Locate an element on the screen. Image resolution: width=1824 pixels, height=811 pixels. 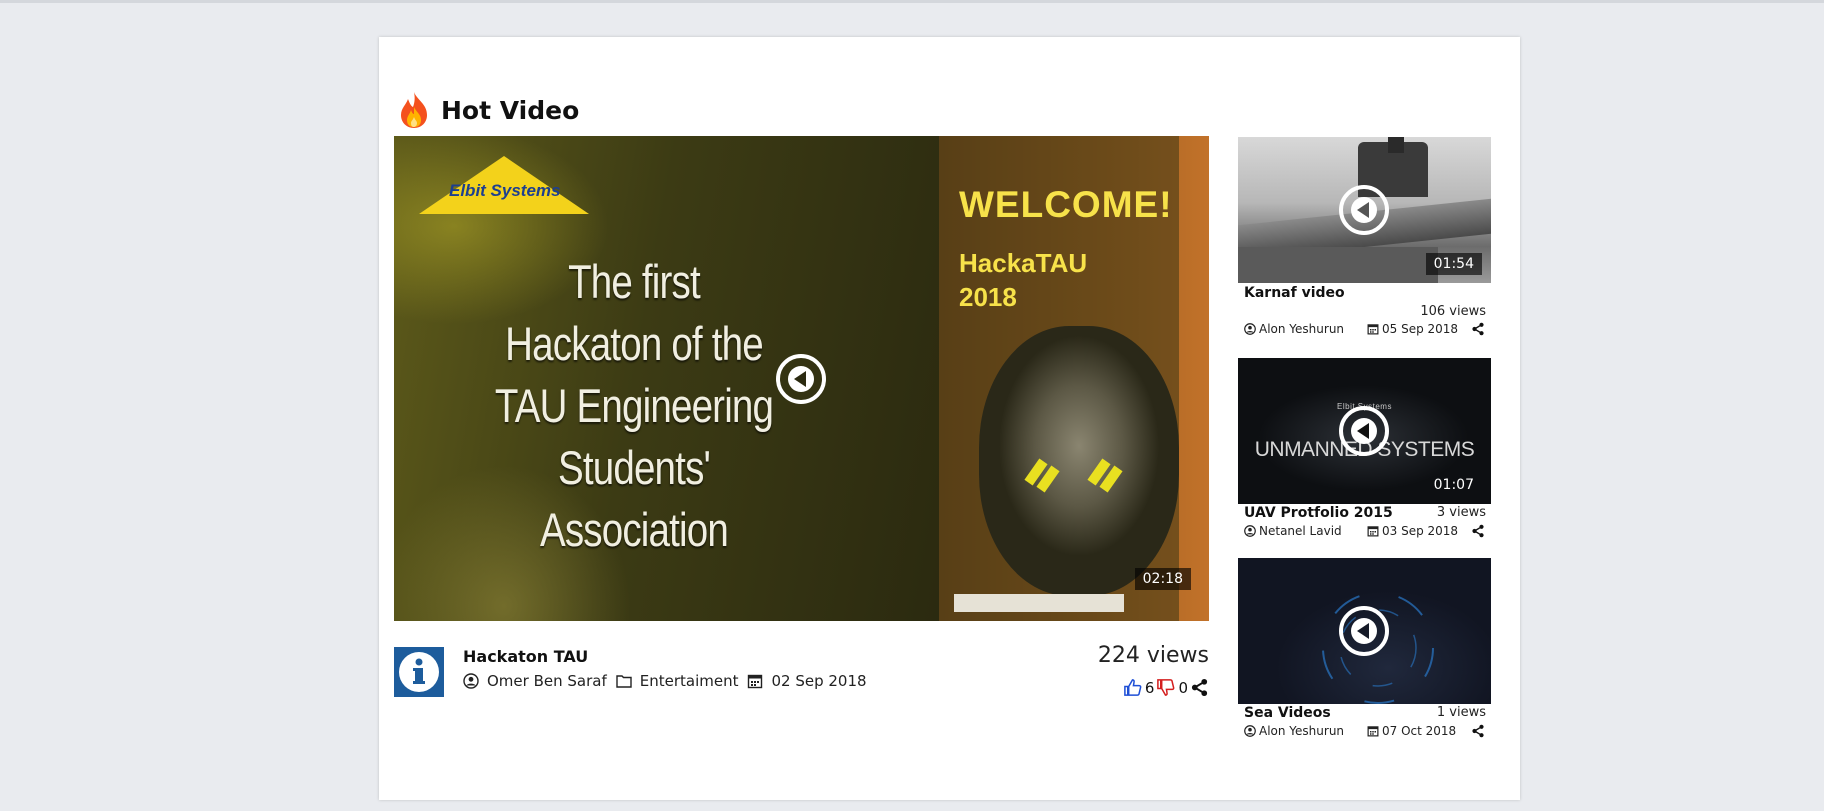
video-meta: Omer Ben Saraf Entertaiment 02 Sep 2018 is located at coordinates (669, 681).